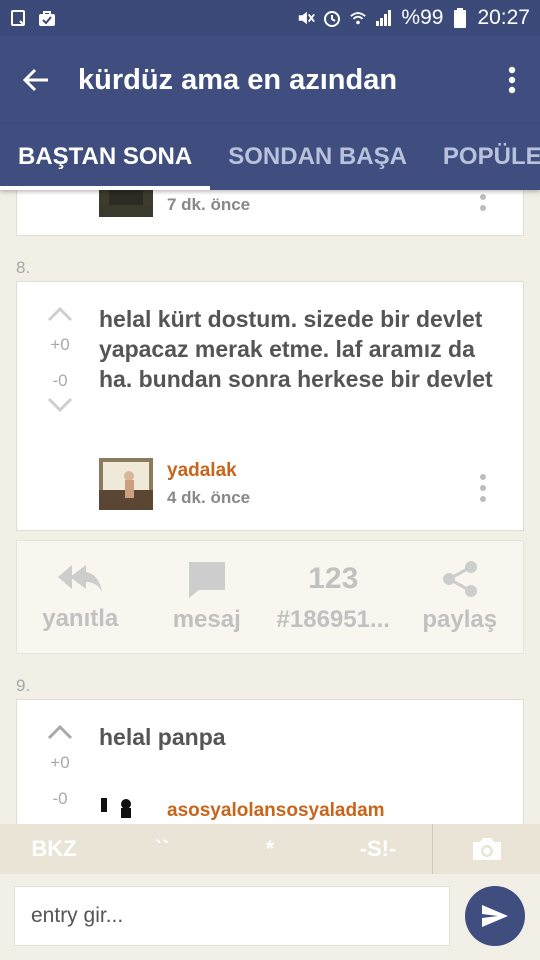 This screenshot has height=960, width=540. I want to click on chevron-down-icon, so click(60, 405).